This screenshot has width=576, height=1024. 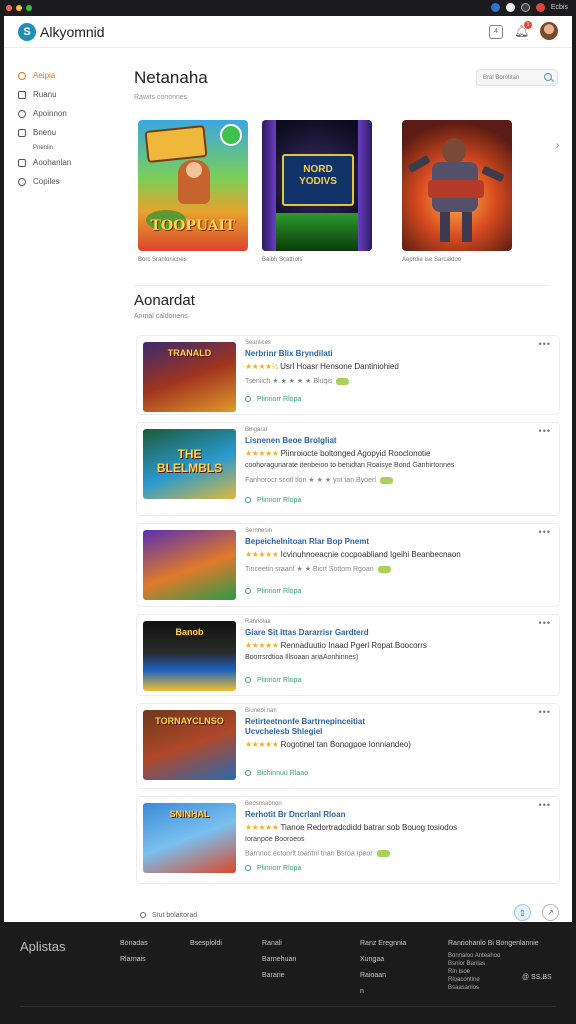 What do you see at coordinates (68, 147) in the screenshot?
I see `sidebar-item: Pnenlin` at bounding box center [68, 147].